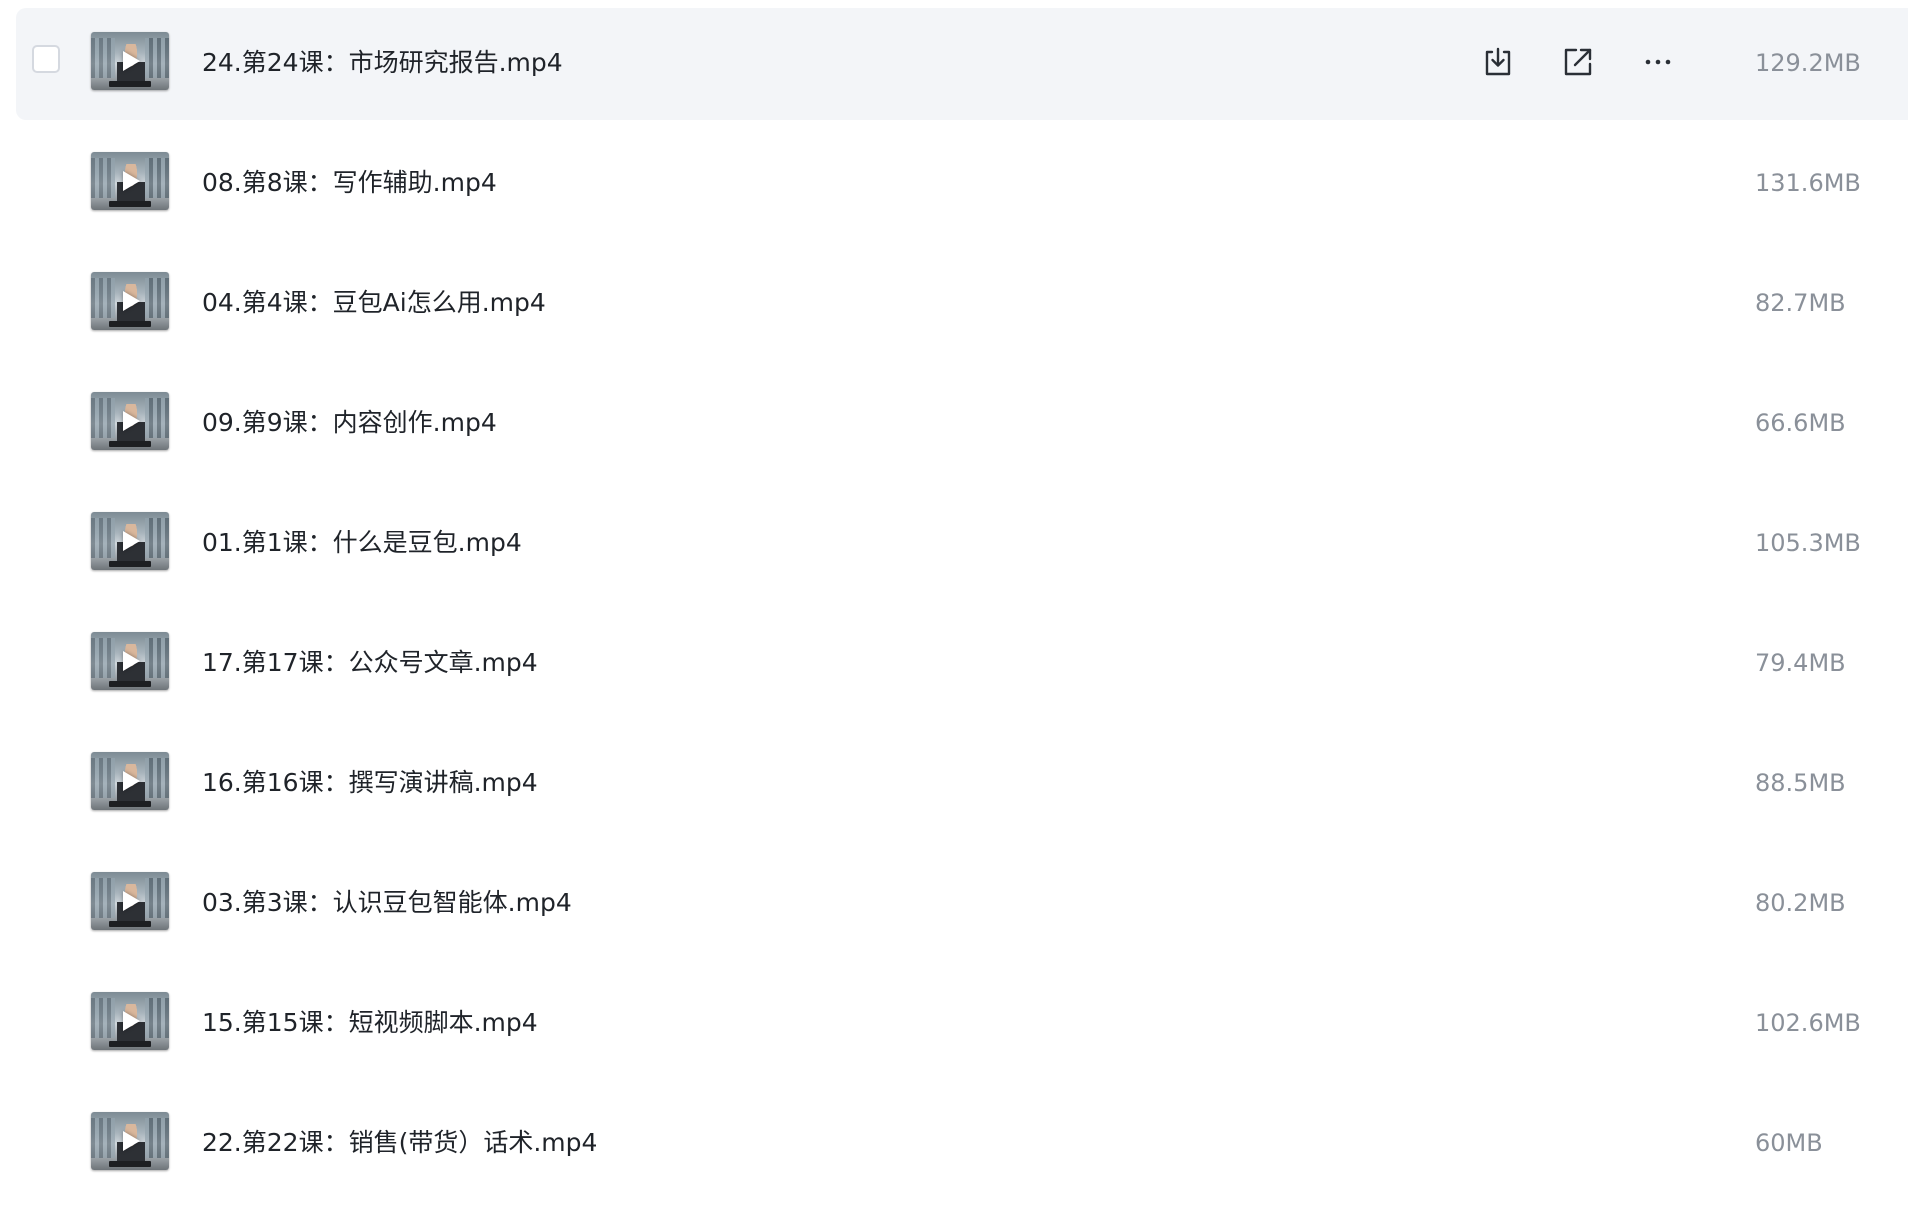 The image size is (1908, 1208). Describe the element at coordinates (1800, 903) in the screenshot. I see `file-size: 80.2MB` at that location.